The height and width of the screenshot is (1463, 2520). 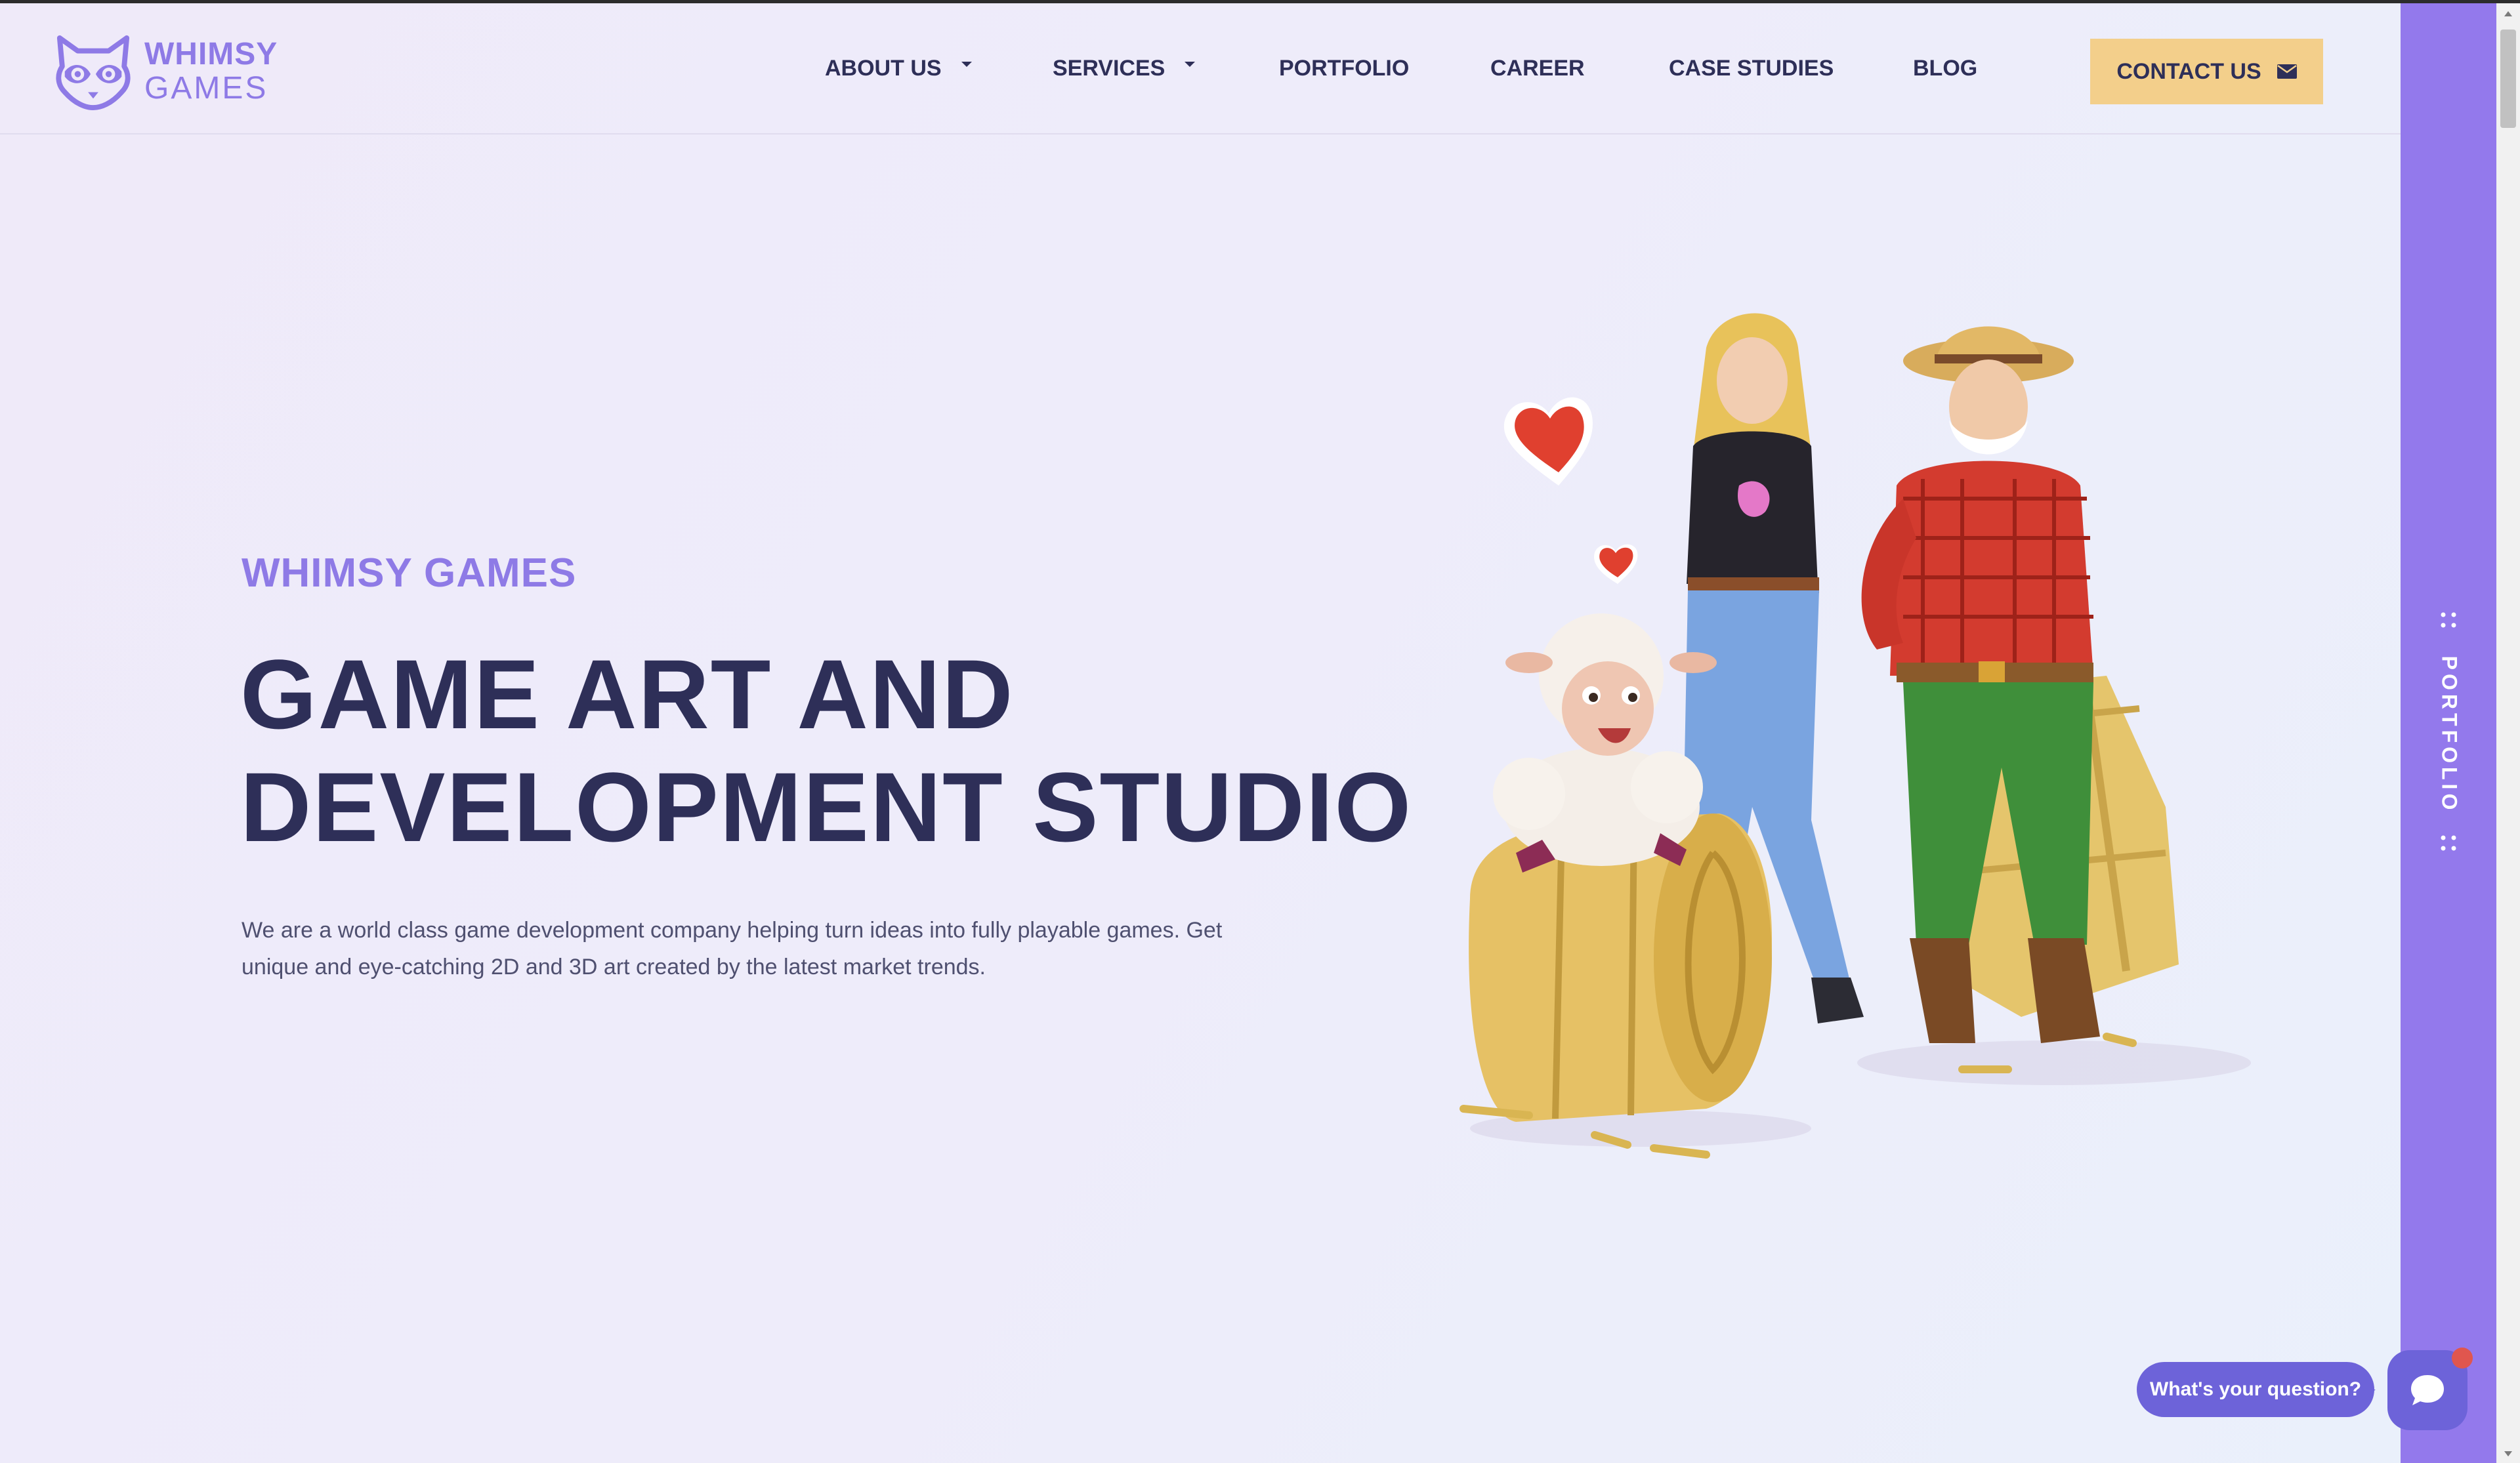 I want to click on nav-portfolio-label: PORTFOLIO, so click(x=1344, y=68).